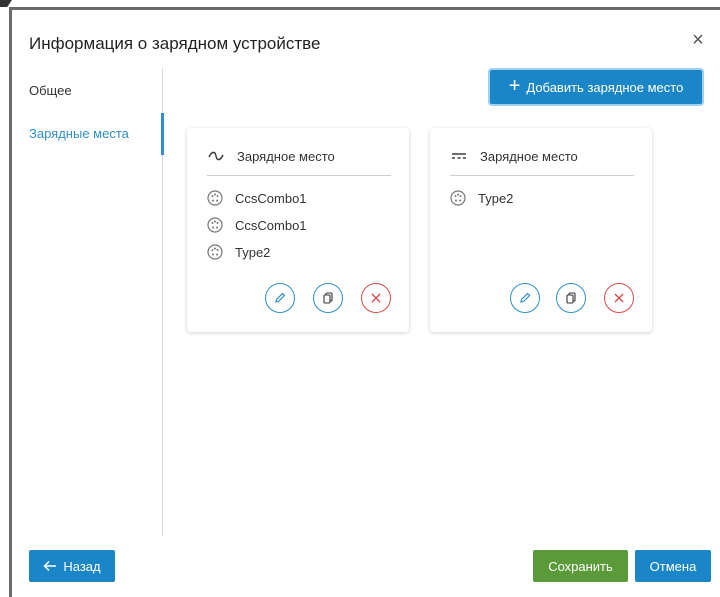 Image resolution: width=720 pixels, height=597 pixels. Describe the element at coordinates (698, 40) in the screenshot. I see `close-icon: ×` at that location.